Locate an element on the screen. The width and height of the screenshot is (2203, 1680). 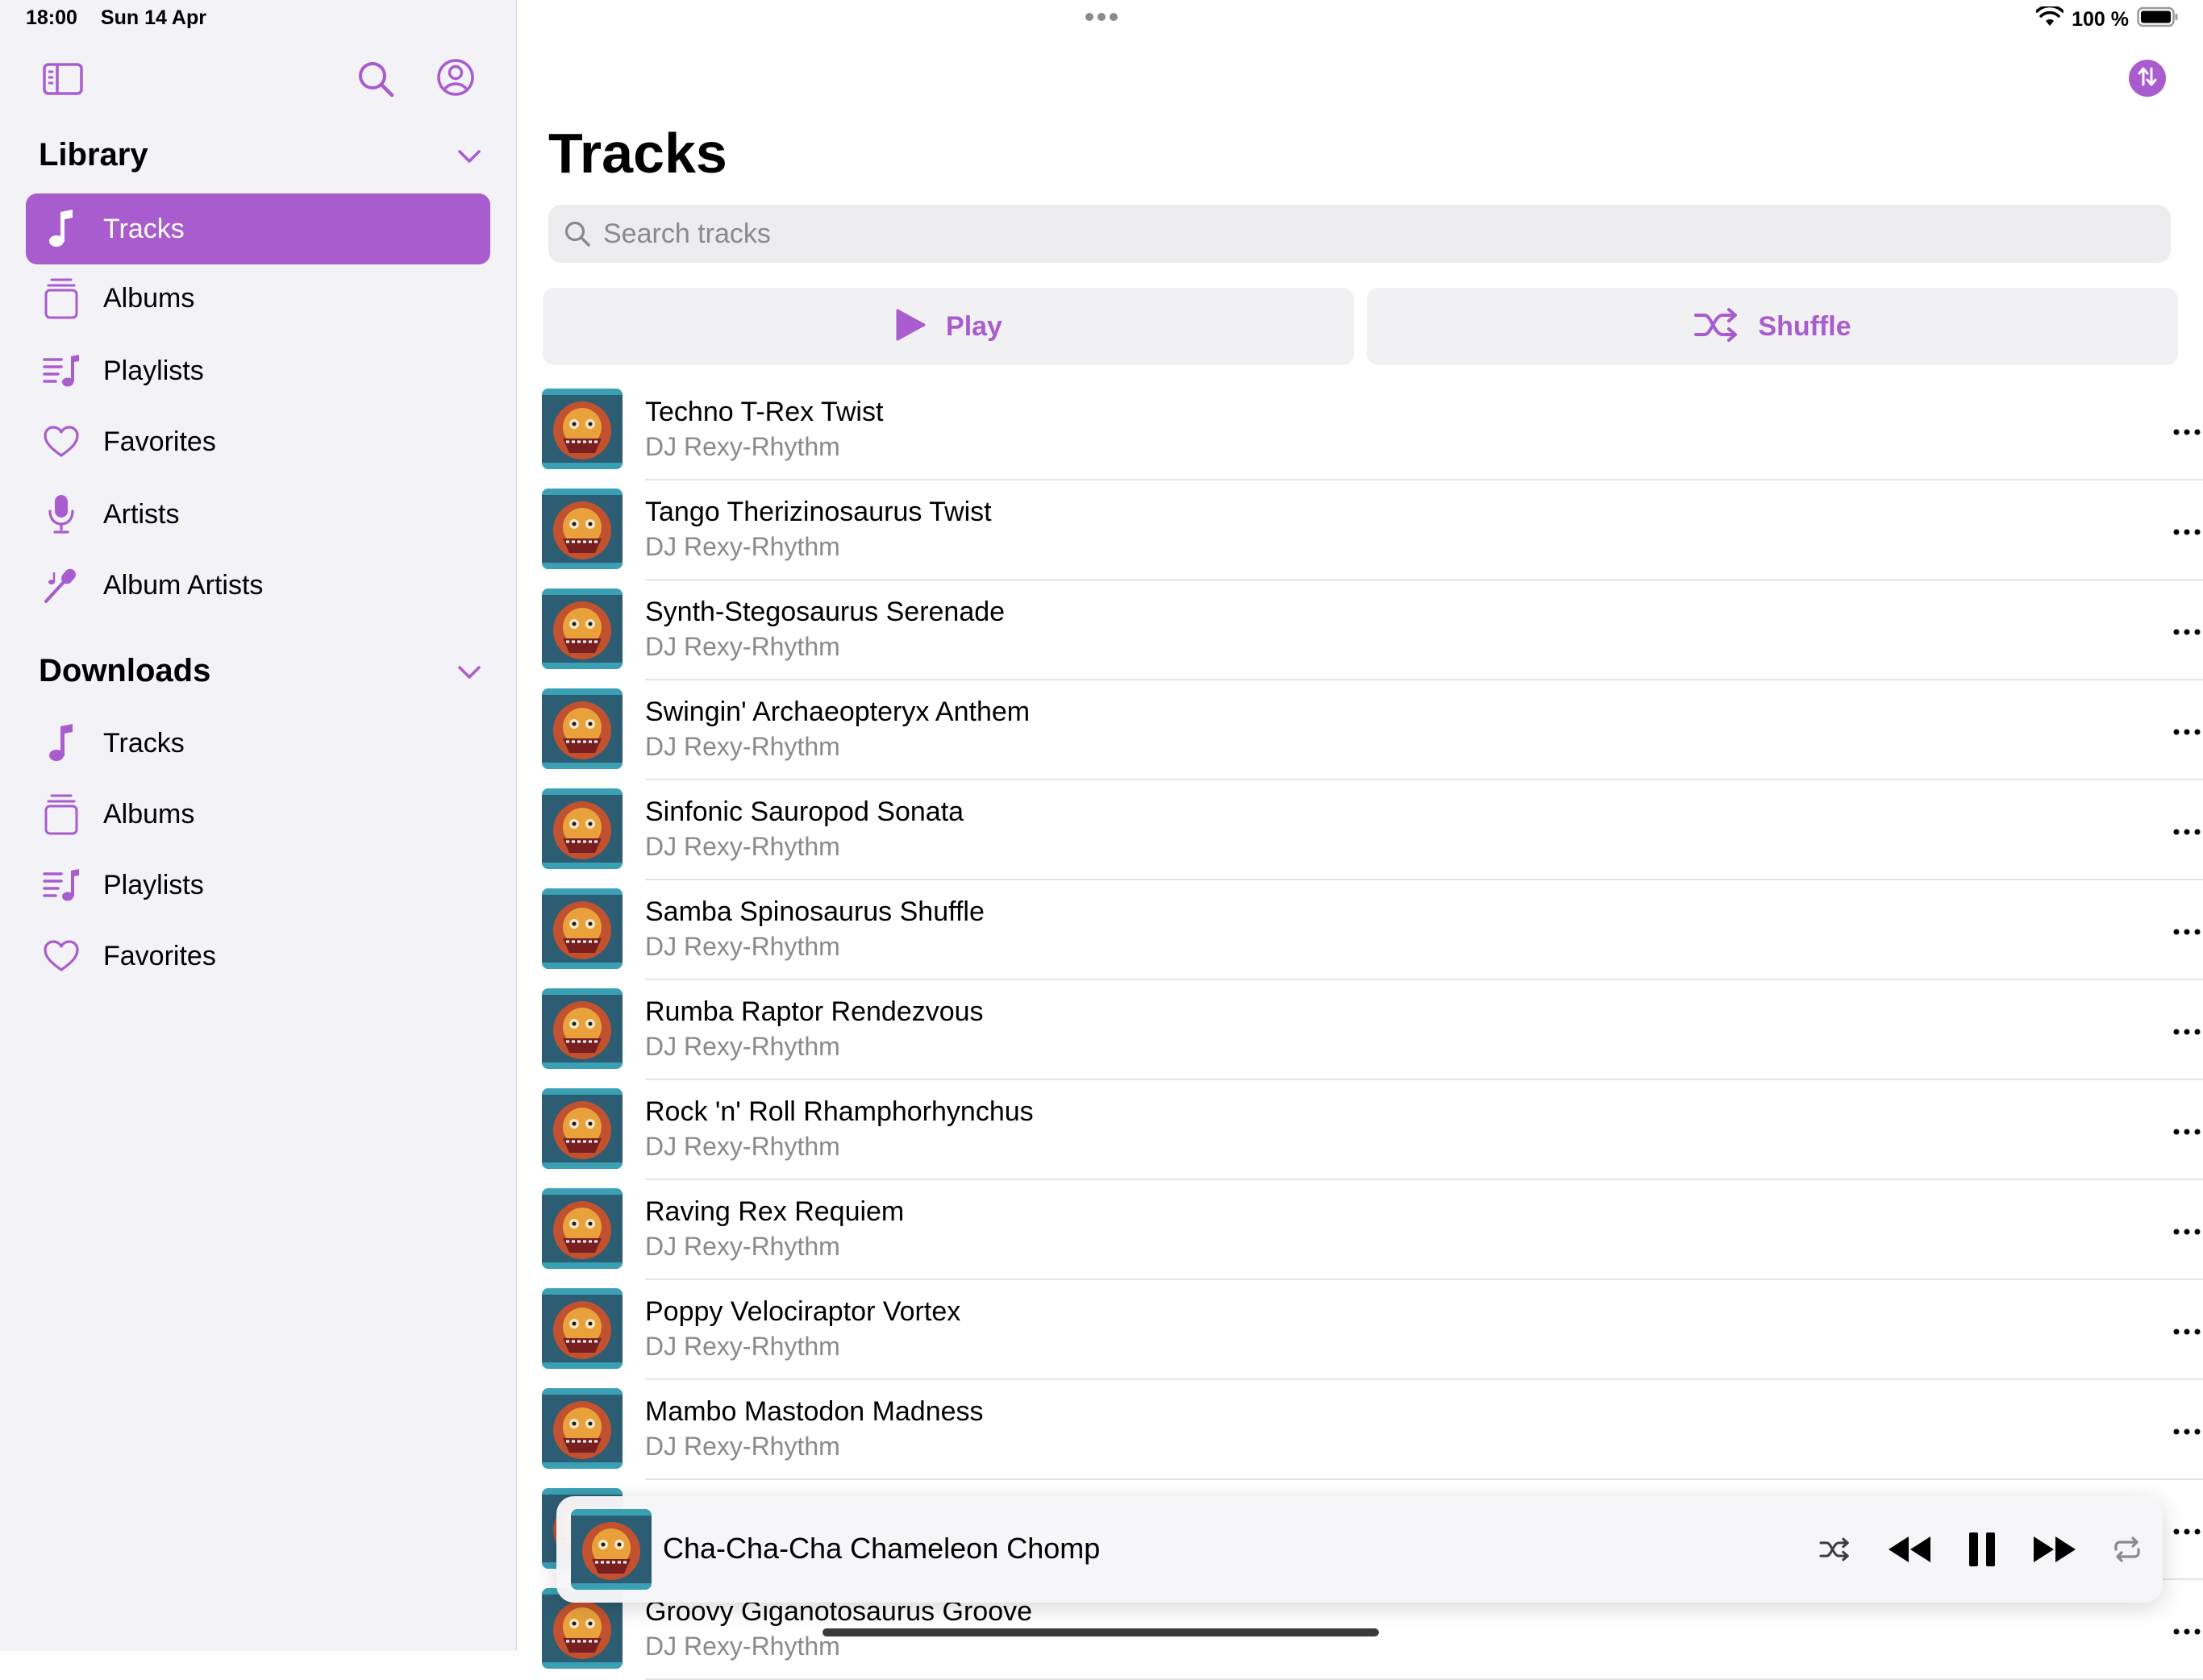
sidebar-item-library-favorites: Favorites is located at coordinates (258, 441).